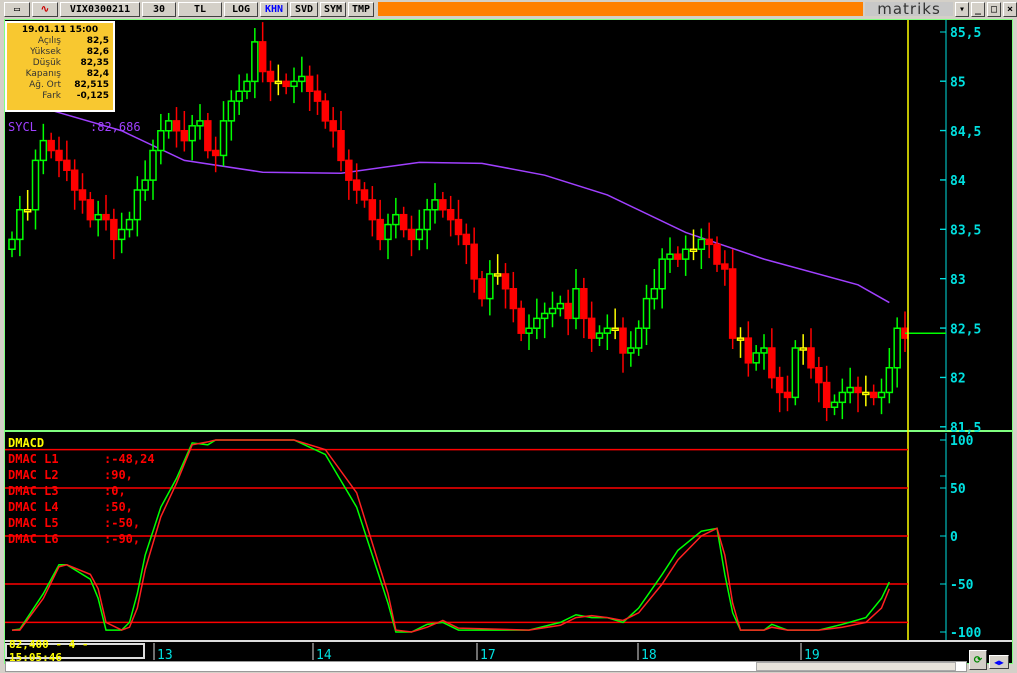 Image resolution: width=1017 pixels, height=673 pixels. What do you see at coordinates (965, 132) in the screenshot?
I see `price-tick-label: 84,5` at bounding box center [965, 132].